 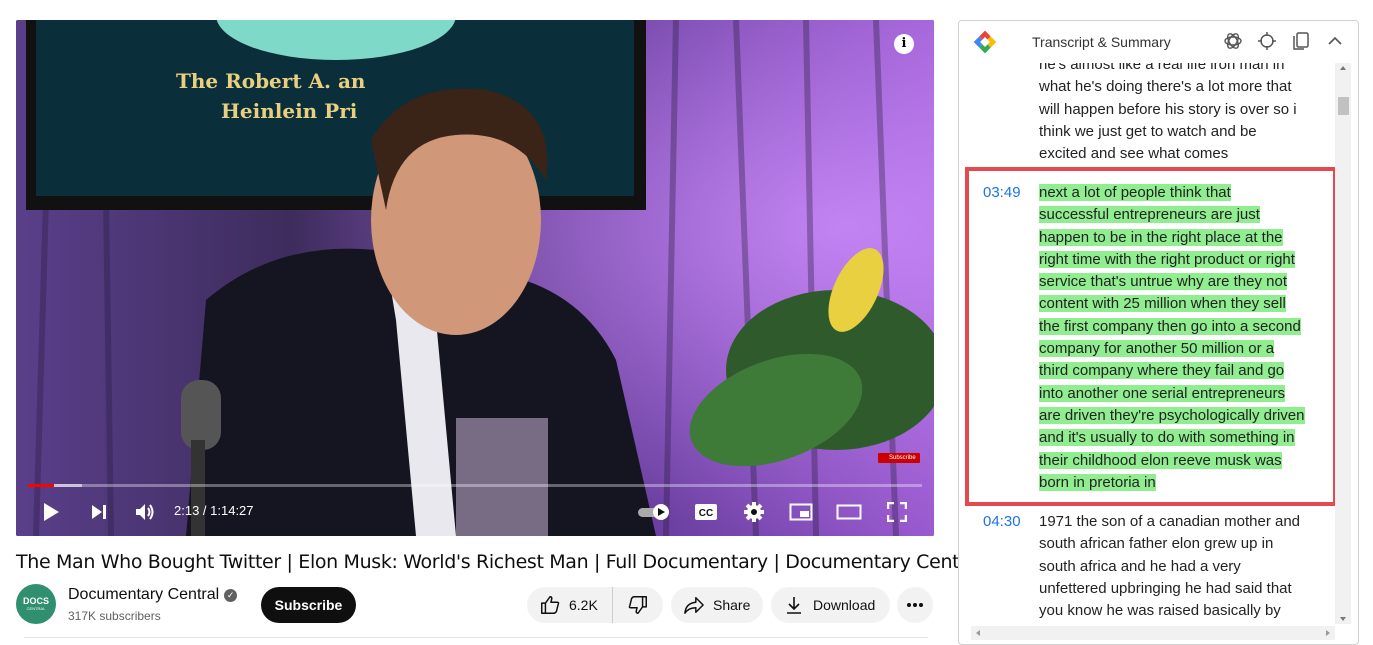 What do you see at coordinates (1148, 131) in the screenshot?
I see `transcript-line: think we just get to watch and be` at bounding box center [1148, 131].